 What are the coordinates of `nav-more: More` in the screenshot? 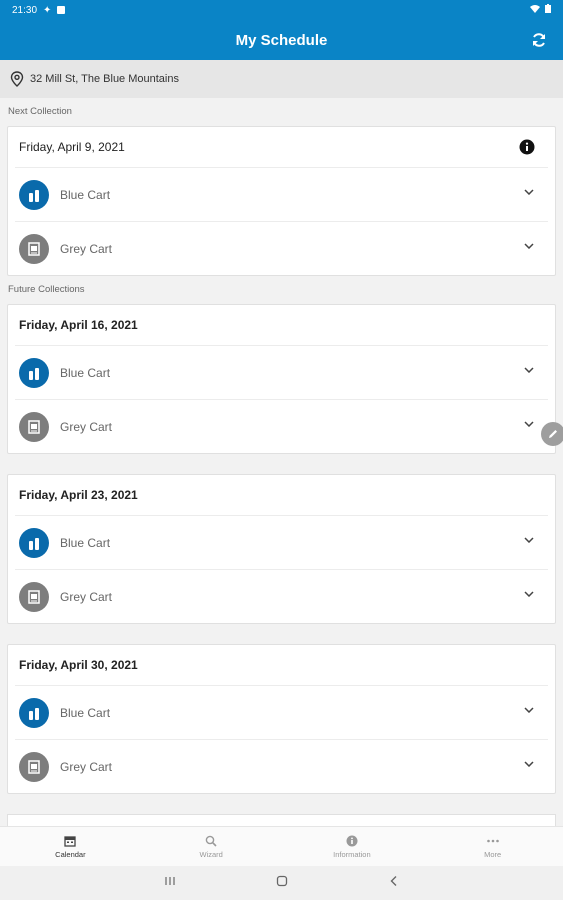 It's located at (492, 846).